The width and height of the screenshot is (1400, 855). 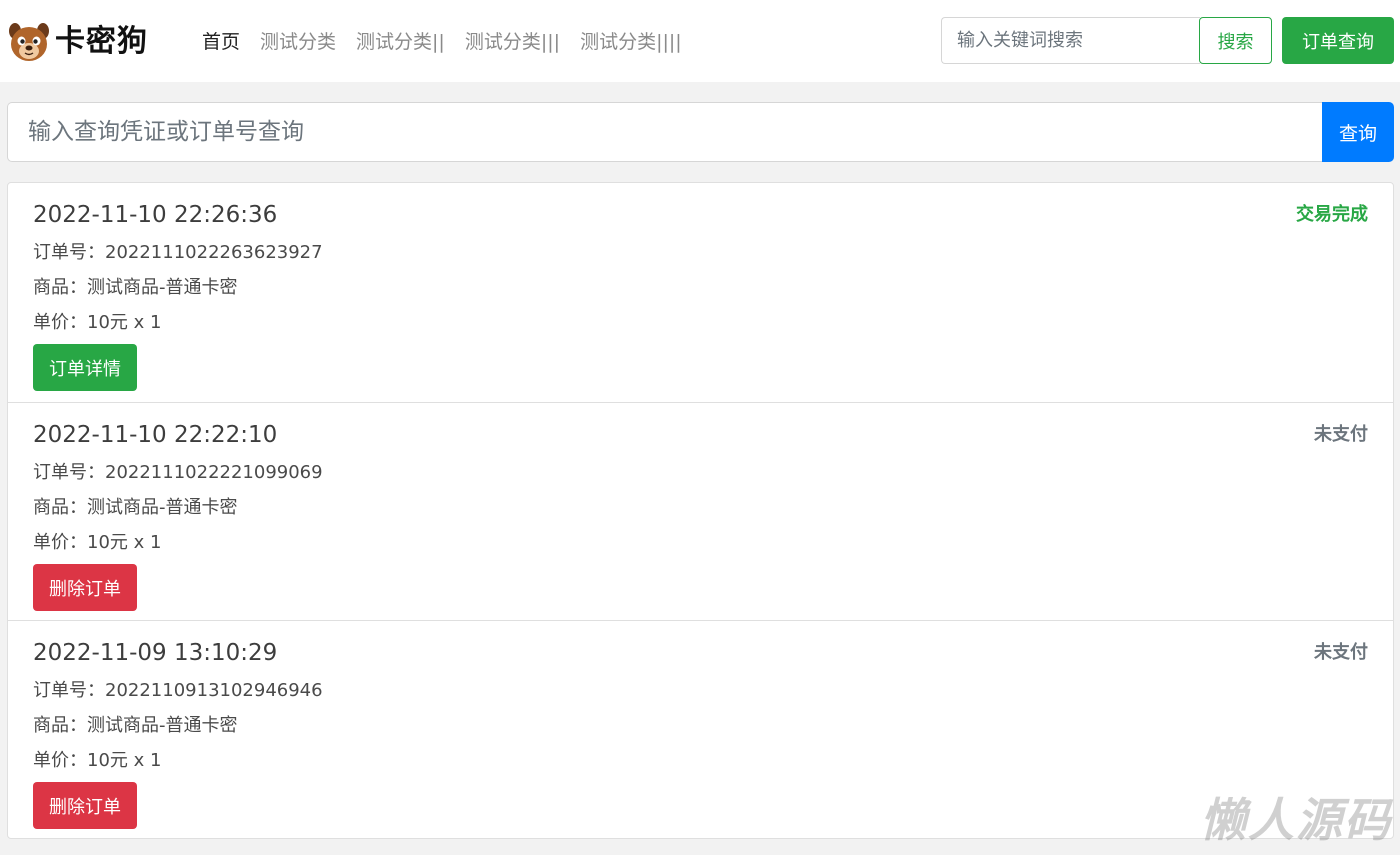 I want to click on search-button: 搜索, so click(x=1235, y=40).